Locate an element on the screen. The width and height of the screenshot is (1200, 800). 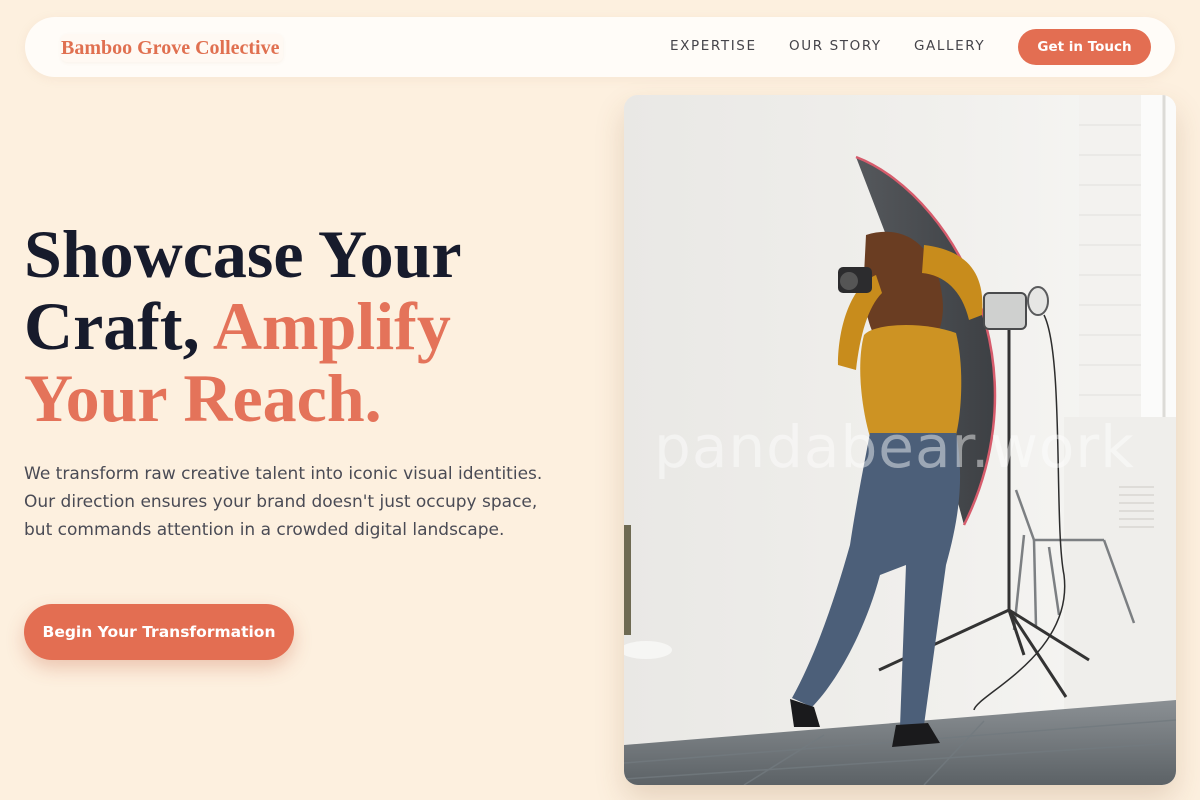
nav-link-our-story: OUR STORY is located at coordinates (835, 46).